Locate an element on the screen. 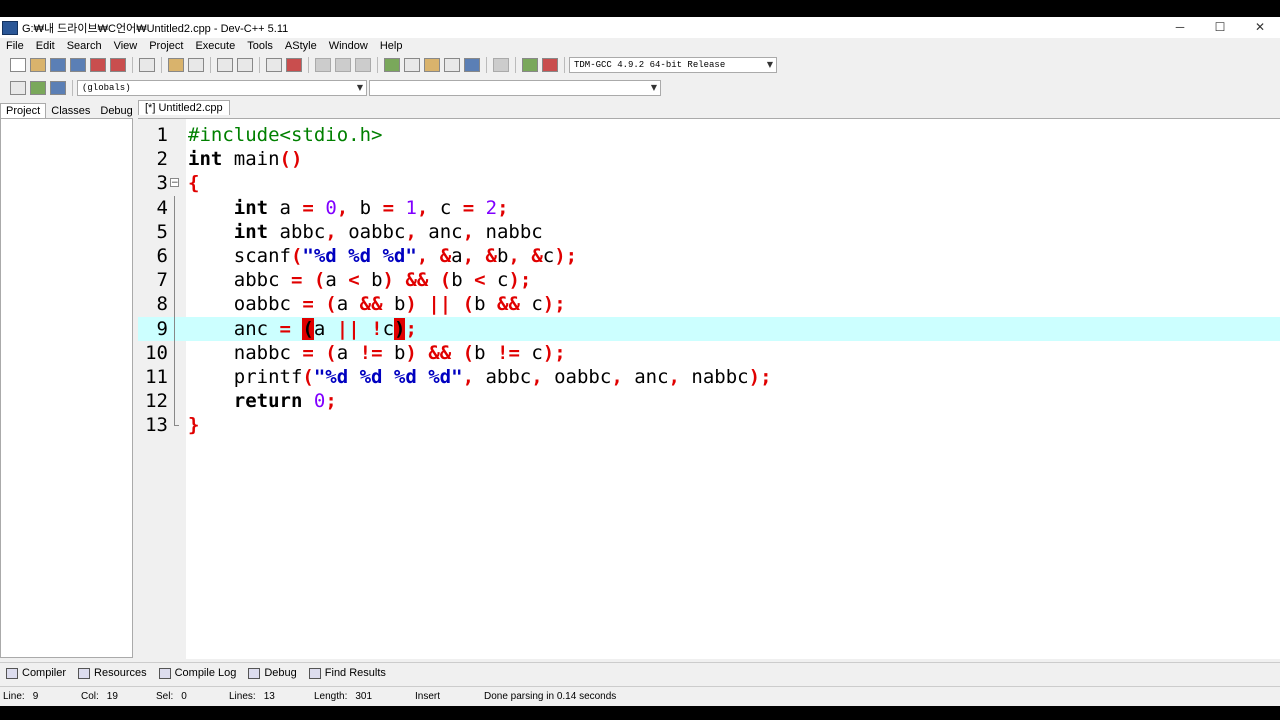  menu-file: File is located at coordinates (15, 46).